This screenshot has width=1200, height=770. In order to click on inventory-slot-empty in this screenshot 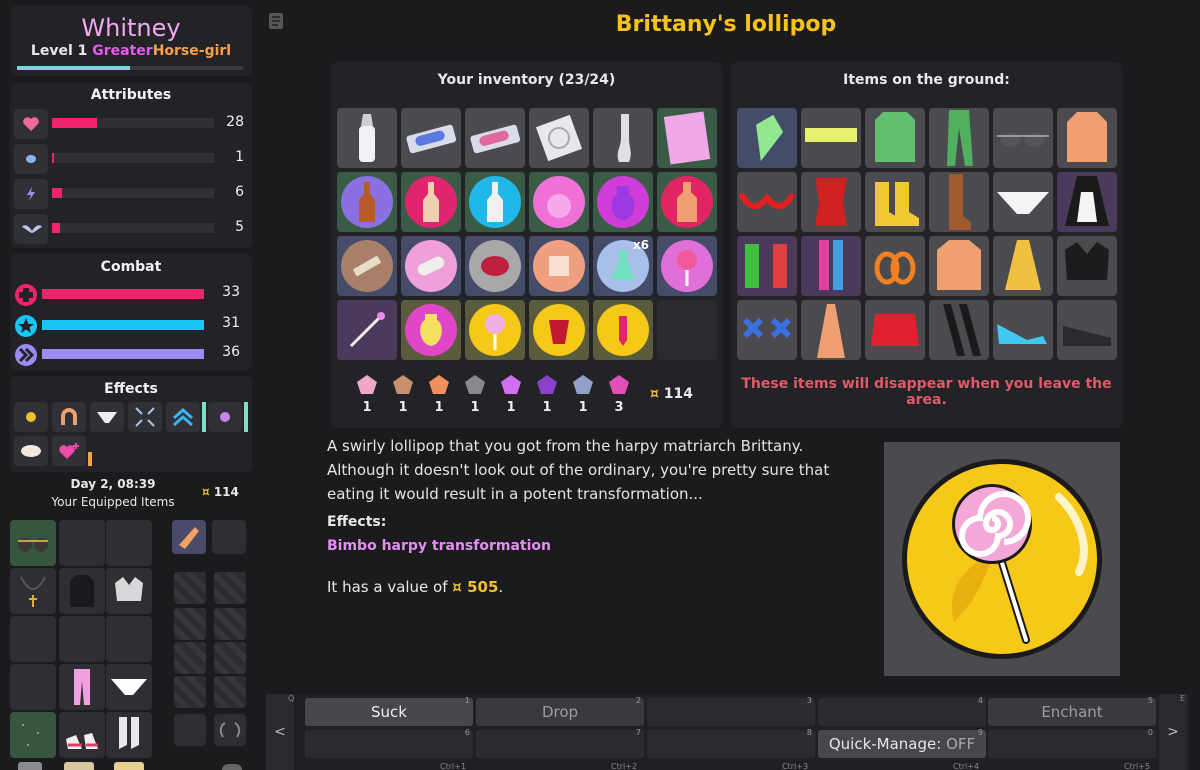, I will do `click(687, 330)`.